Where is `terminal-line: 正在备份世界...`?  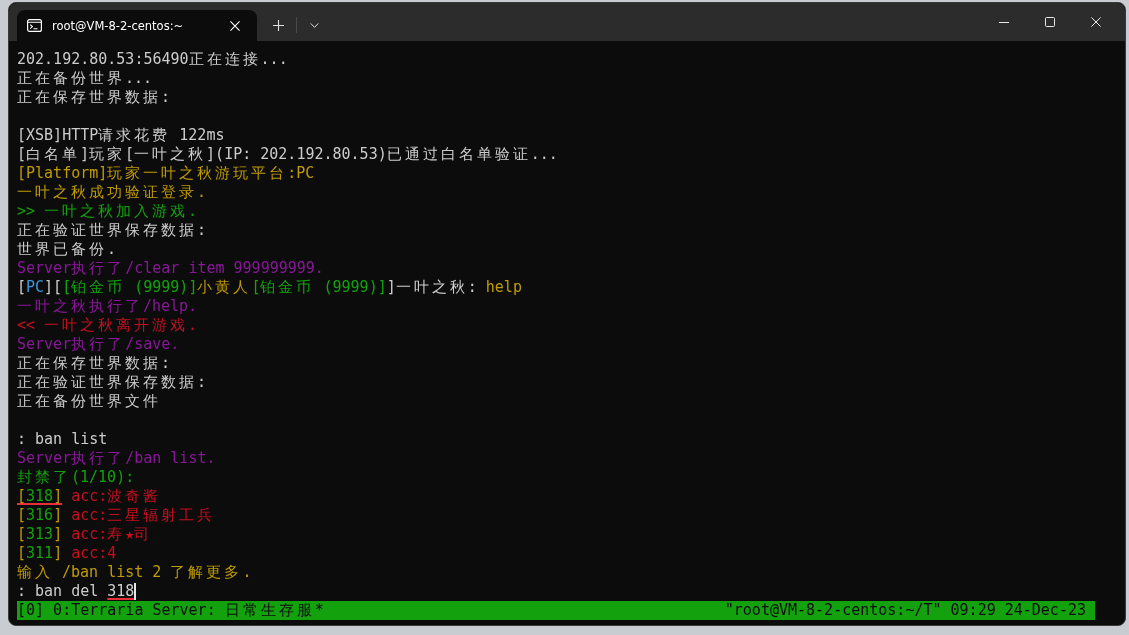 terminal-line: 正在备份世界... is located at coordinates (85, 78).